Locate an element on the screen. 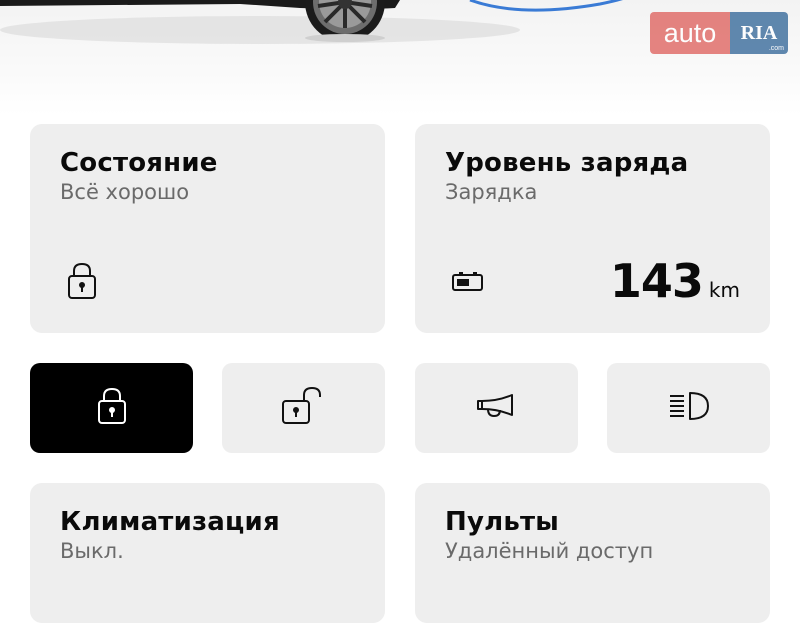 This screenshot has height=623, width=800. remotes-subtitle: Удалённый доступ is located at coordinates (549, 551).